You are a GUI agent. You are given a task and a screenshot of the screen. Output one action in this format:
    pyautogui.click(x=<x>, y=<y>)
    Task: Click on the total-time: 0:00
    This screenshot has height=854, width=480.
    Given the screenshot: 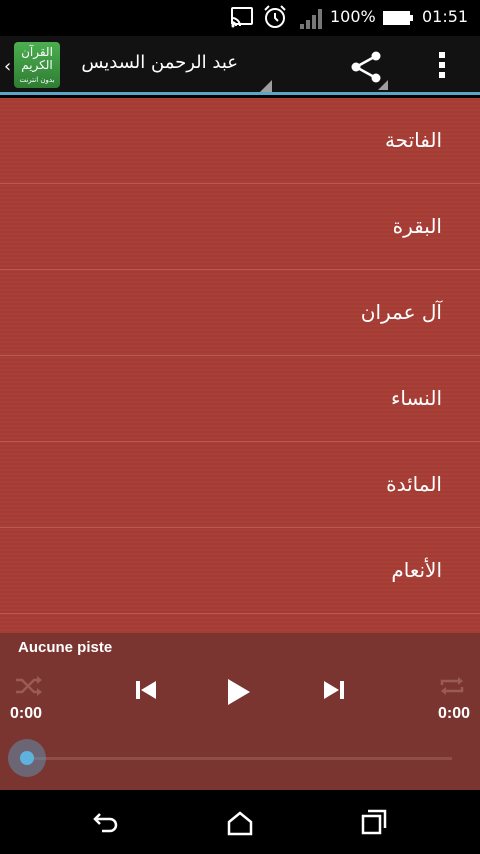 What is the action you would take?
    pyautogui.click(x=453, y=713)
    